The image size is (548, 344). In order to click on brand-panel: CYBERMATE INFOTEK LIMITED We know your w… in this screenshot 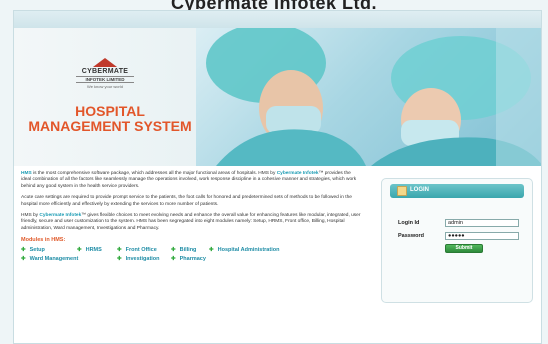, I will do `click(105, 97)`.